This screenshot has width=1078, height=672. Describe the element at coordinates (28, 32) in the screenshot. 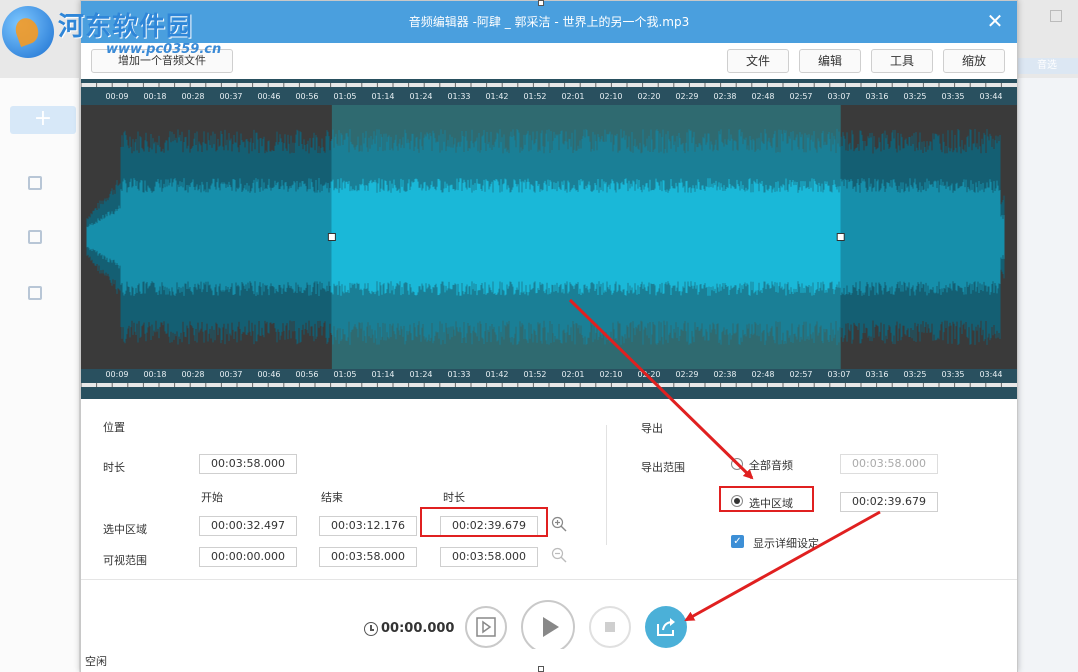

I see `watermark-logo-icon` at that location.